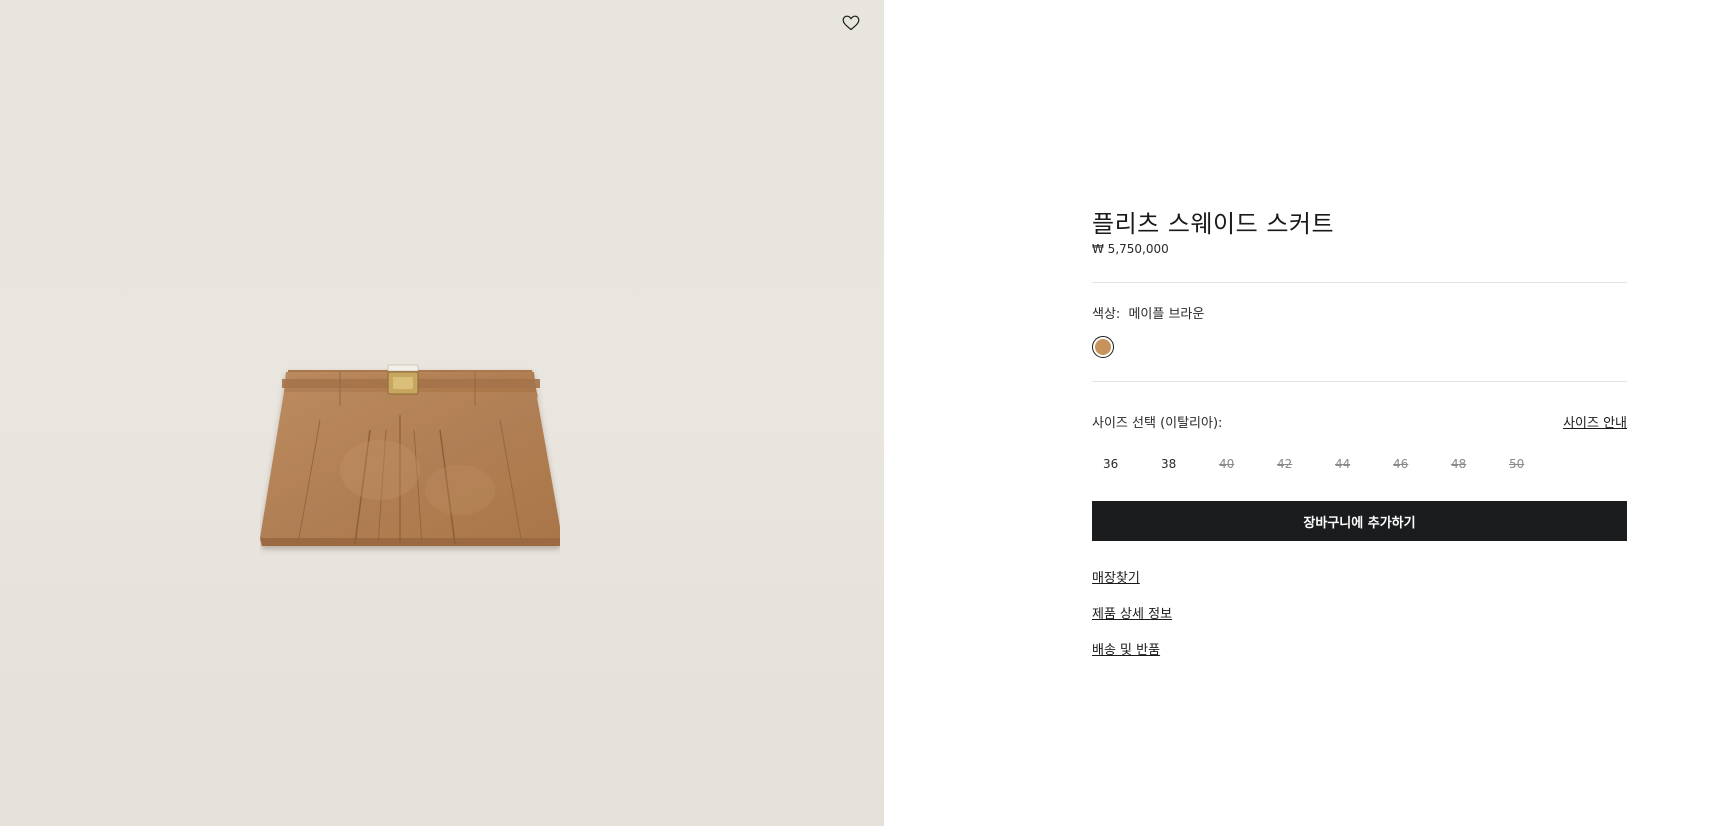 Image resolution: width=1719 pixels, height=826 pixels. What do you see at coordinates (1527, 464) in the screenshot?
I see `size-option-50: 50` at bounding box center [1527, 464].